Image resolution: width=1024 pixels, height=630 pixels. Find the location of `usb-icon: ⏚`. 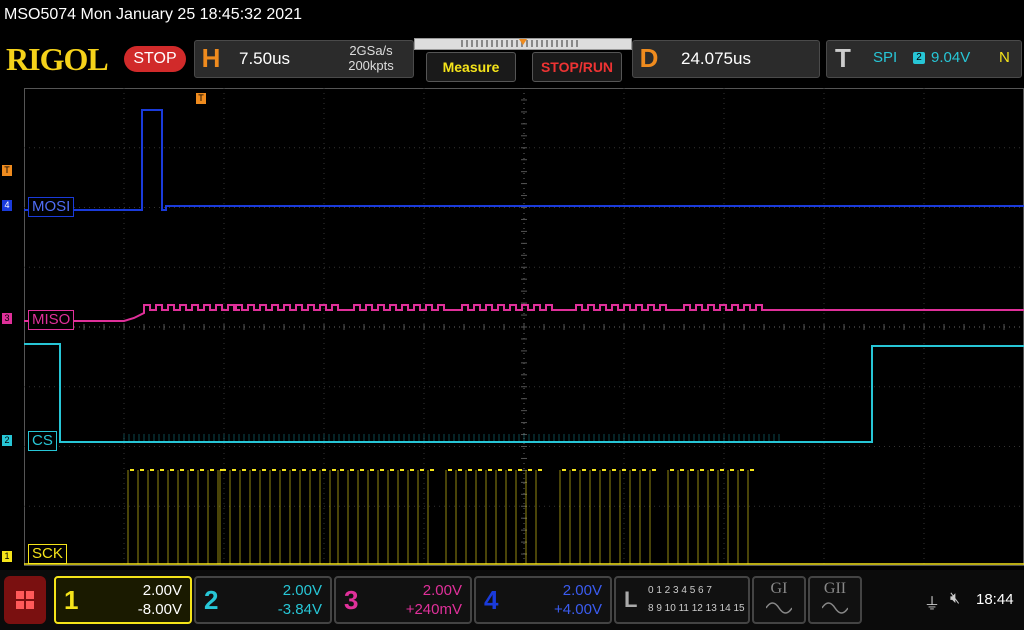

usb-icon: ⏚ is located at coordinates (932, 604).